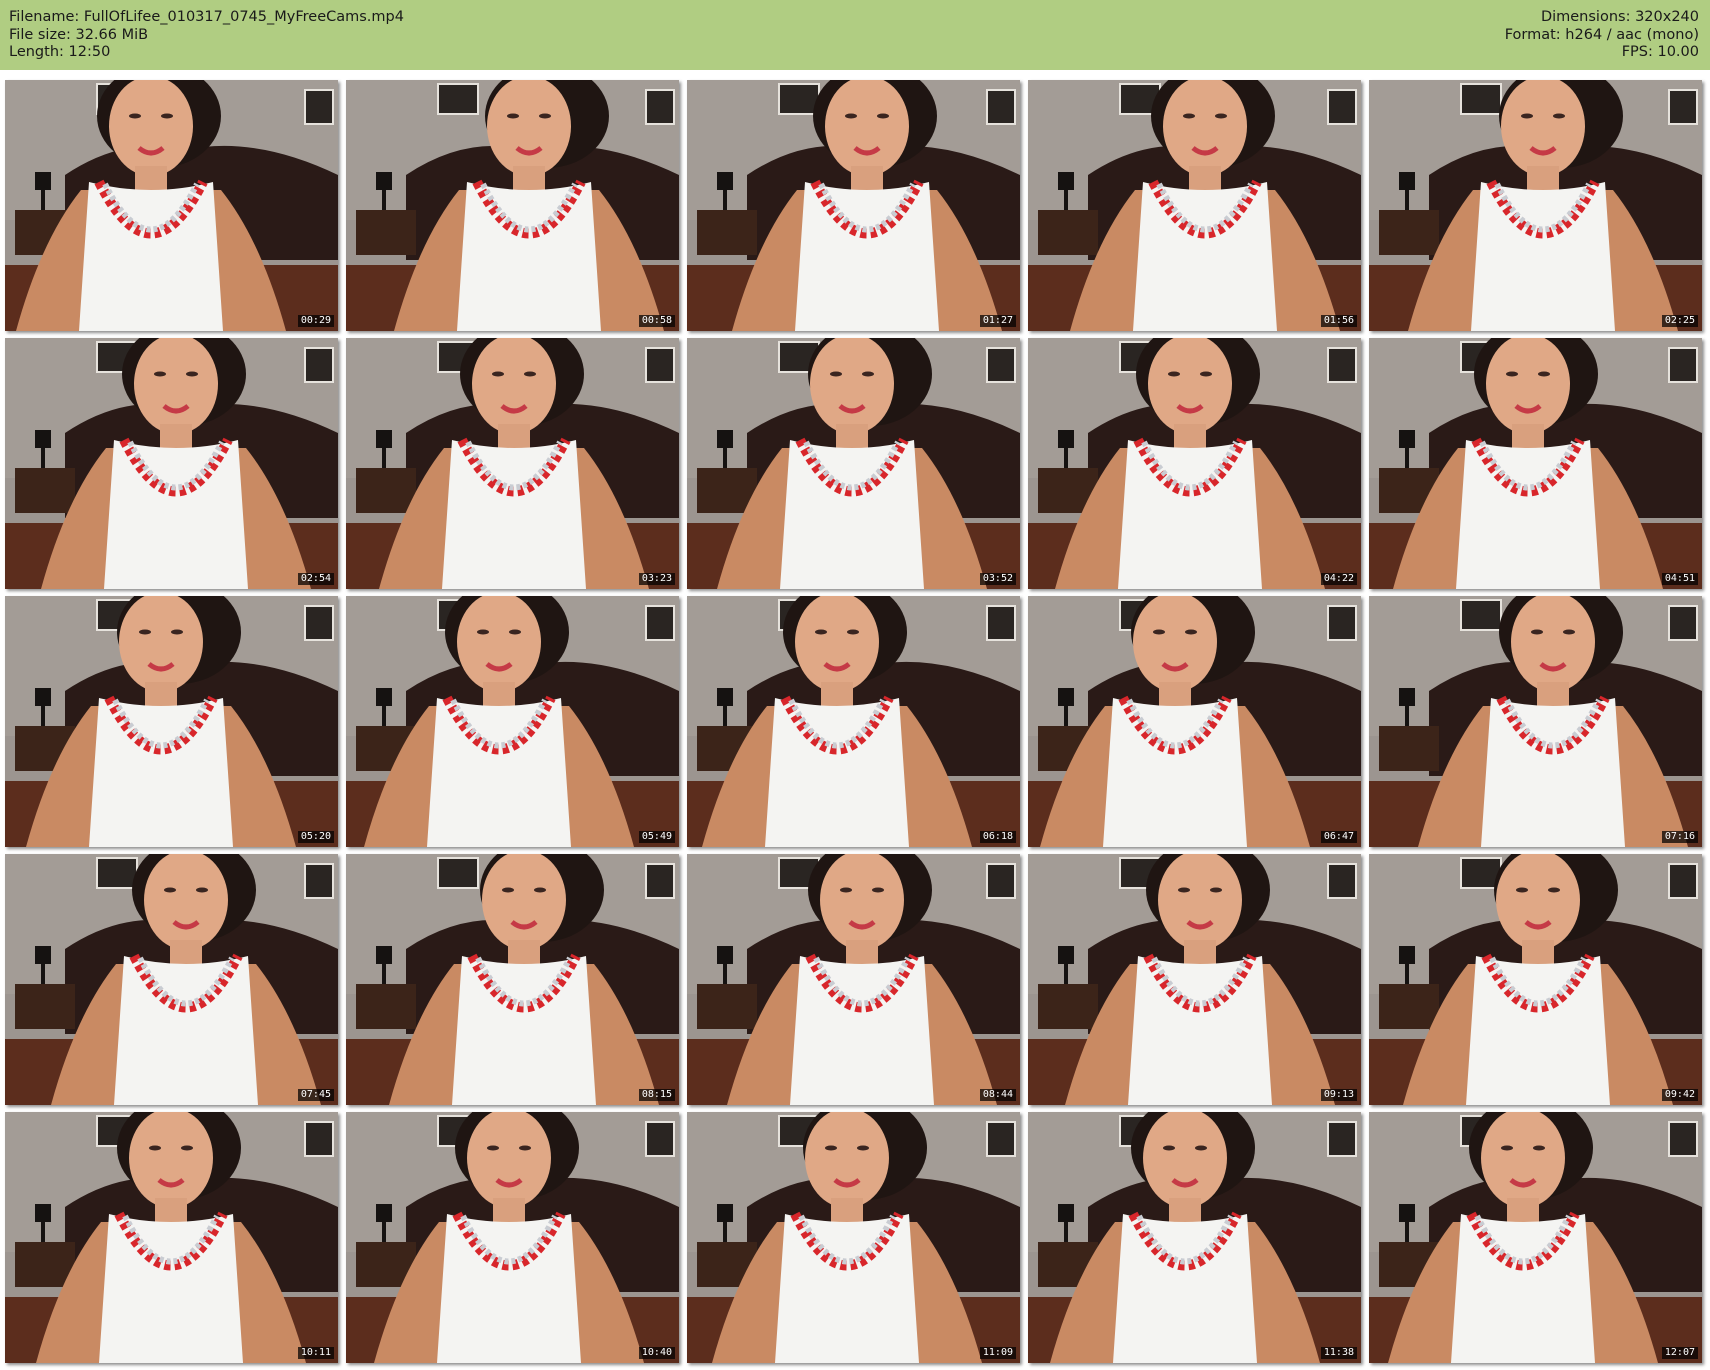 This screenshot has height=1370, width=1710. Describe the element at coordinates (656, 1353) in the screenshot. I see `frame-timestamp: 10:40` at that location.